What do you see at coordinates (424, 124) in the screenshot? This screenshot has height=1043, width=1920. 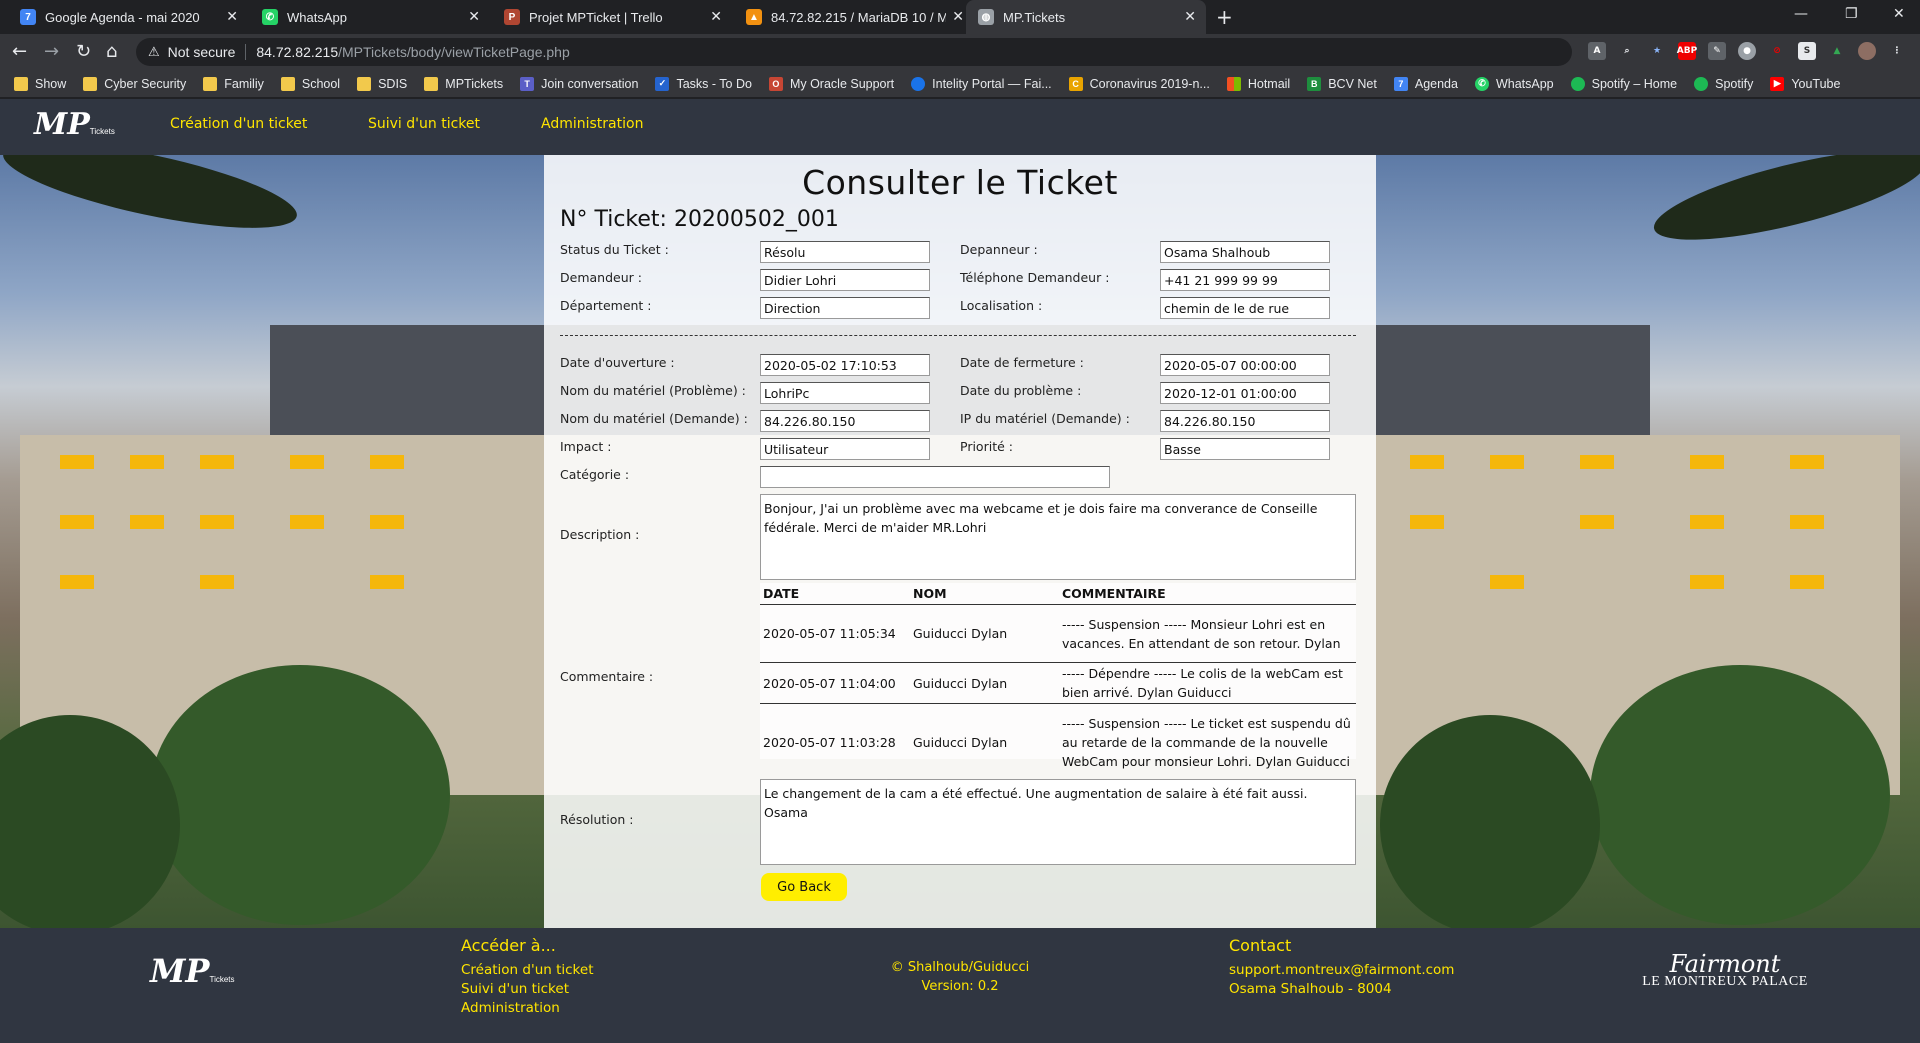 I see `nav-suivi-ticket: Suivi d'un ticket` at bounding box center [424, 124].